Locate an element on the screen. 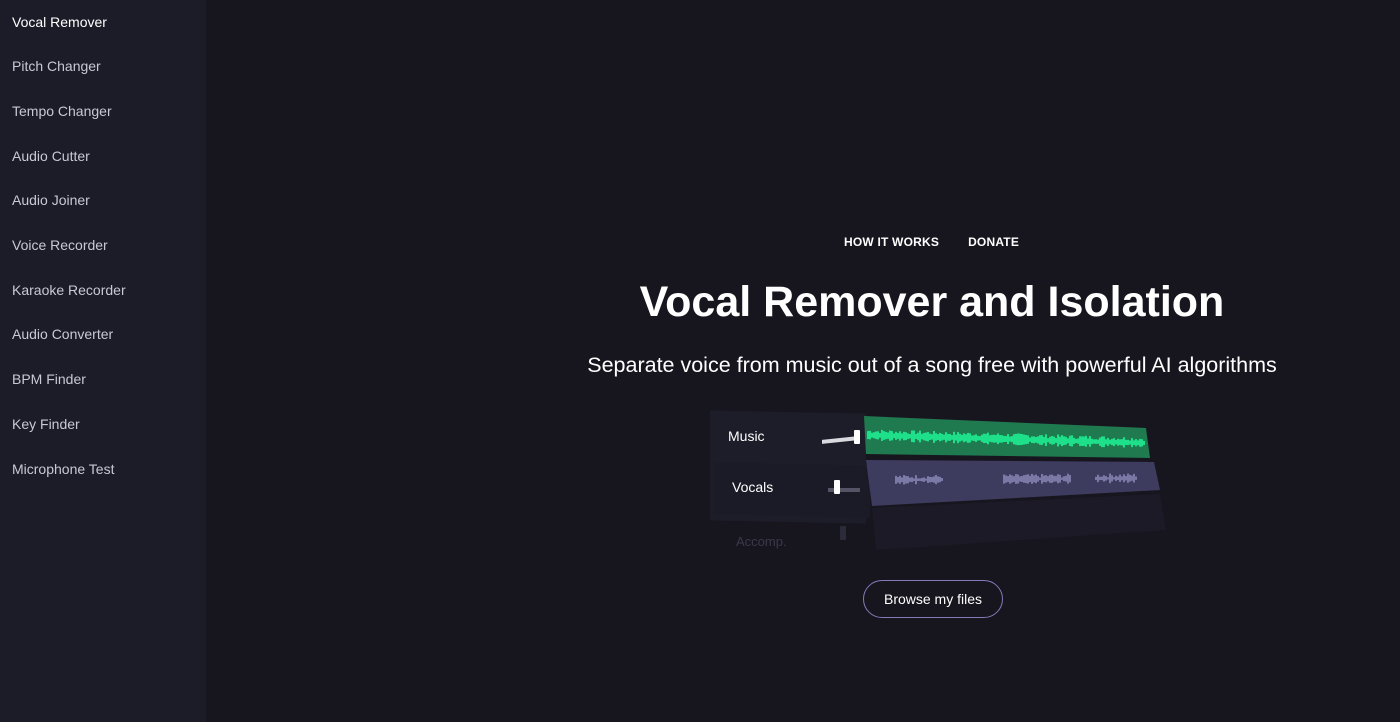 This screenshot has height=722, width=1400. vocals-volume-fader is located at coordinates (844, 490).